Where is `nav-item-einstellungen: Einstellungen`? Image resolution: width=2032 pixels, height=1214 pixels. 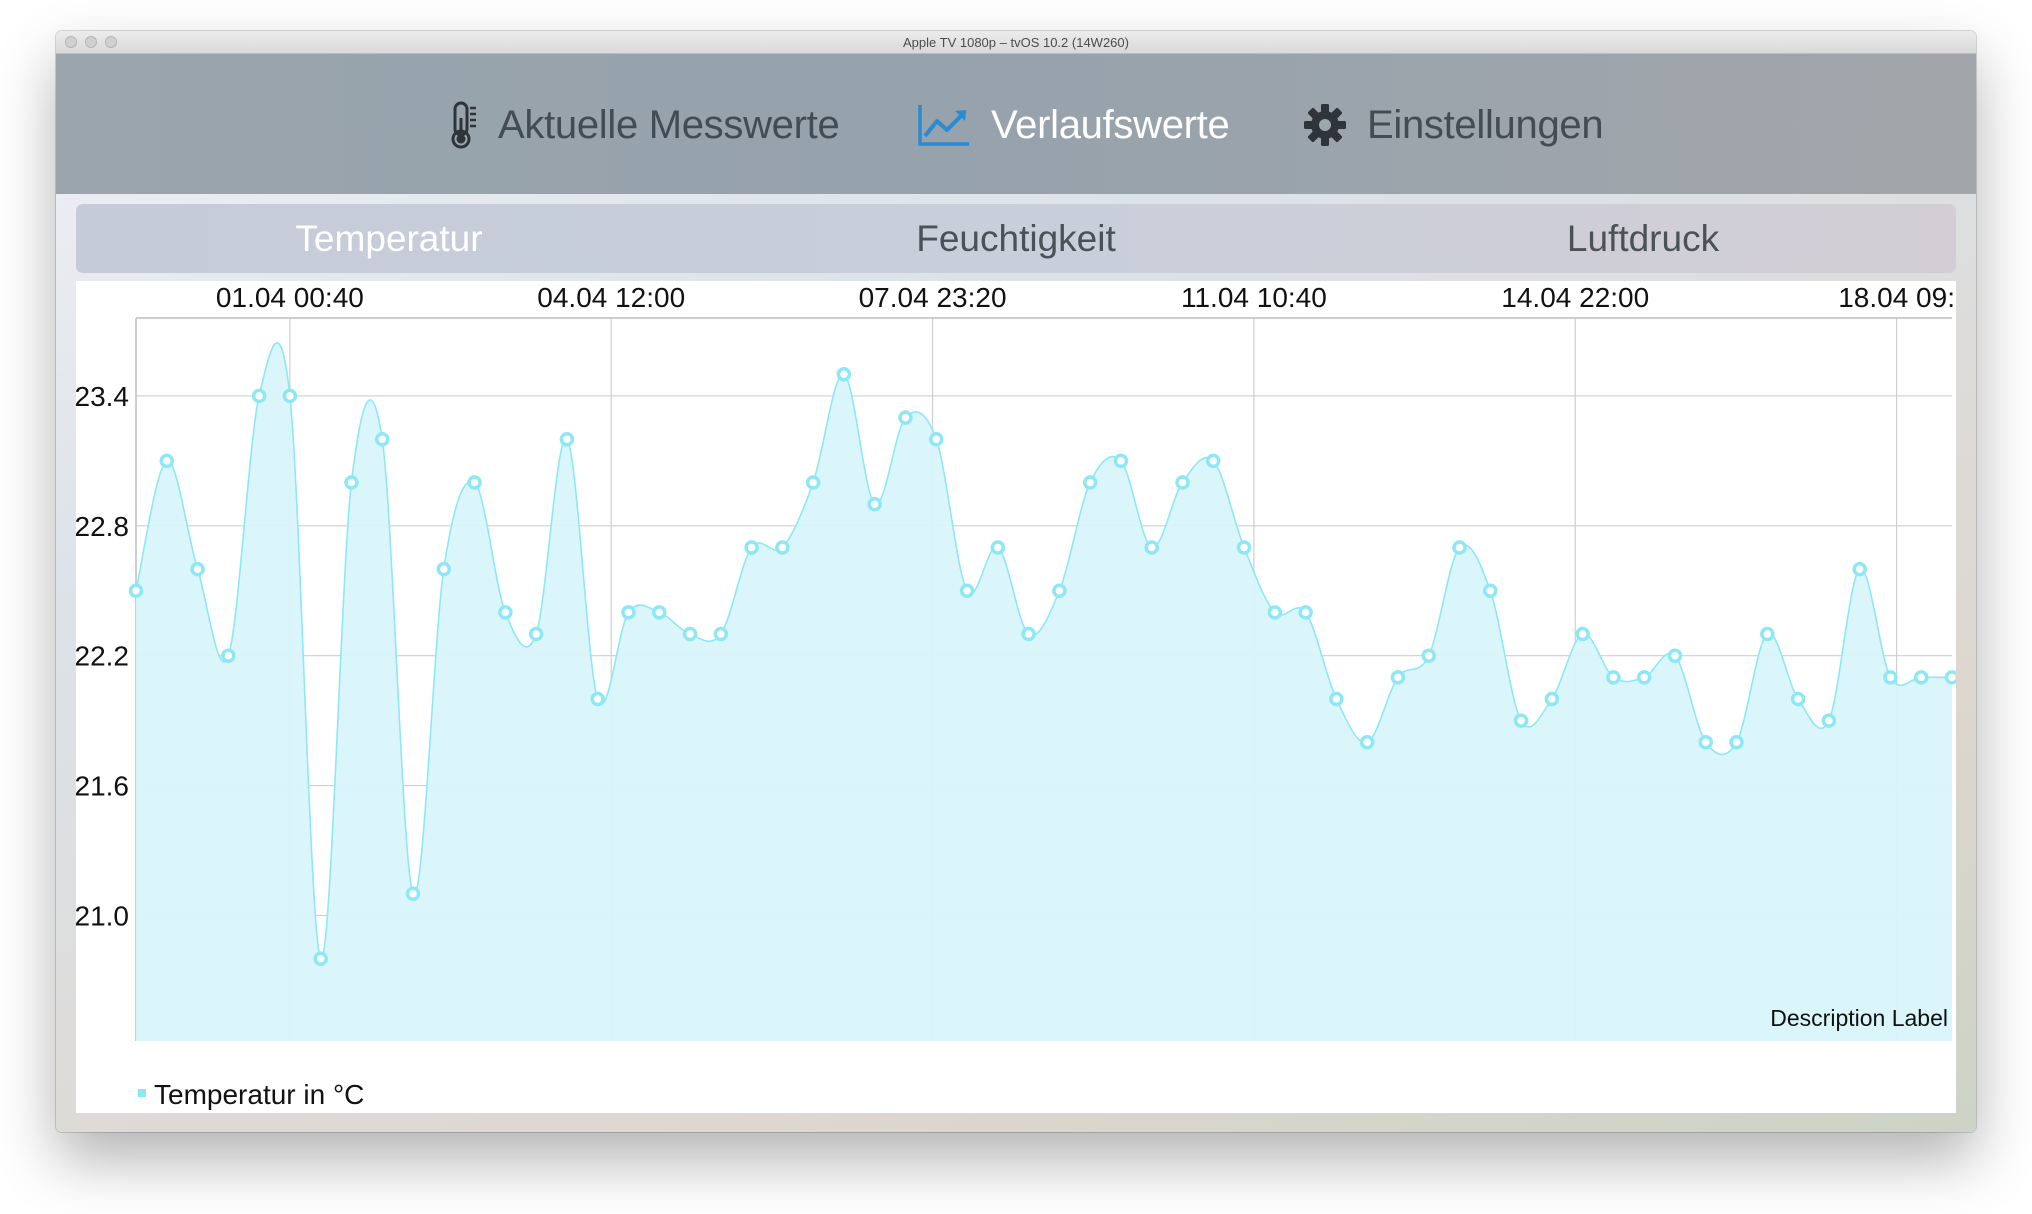
nav-item-einstellungen: Einstellungen is located at coordinates (1453, 125).